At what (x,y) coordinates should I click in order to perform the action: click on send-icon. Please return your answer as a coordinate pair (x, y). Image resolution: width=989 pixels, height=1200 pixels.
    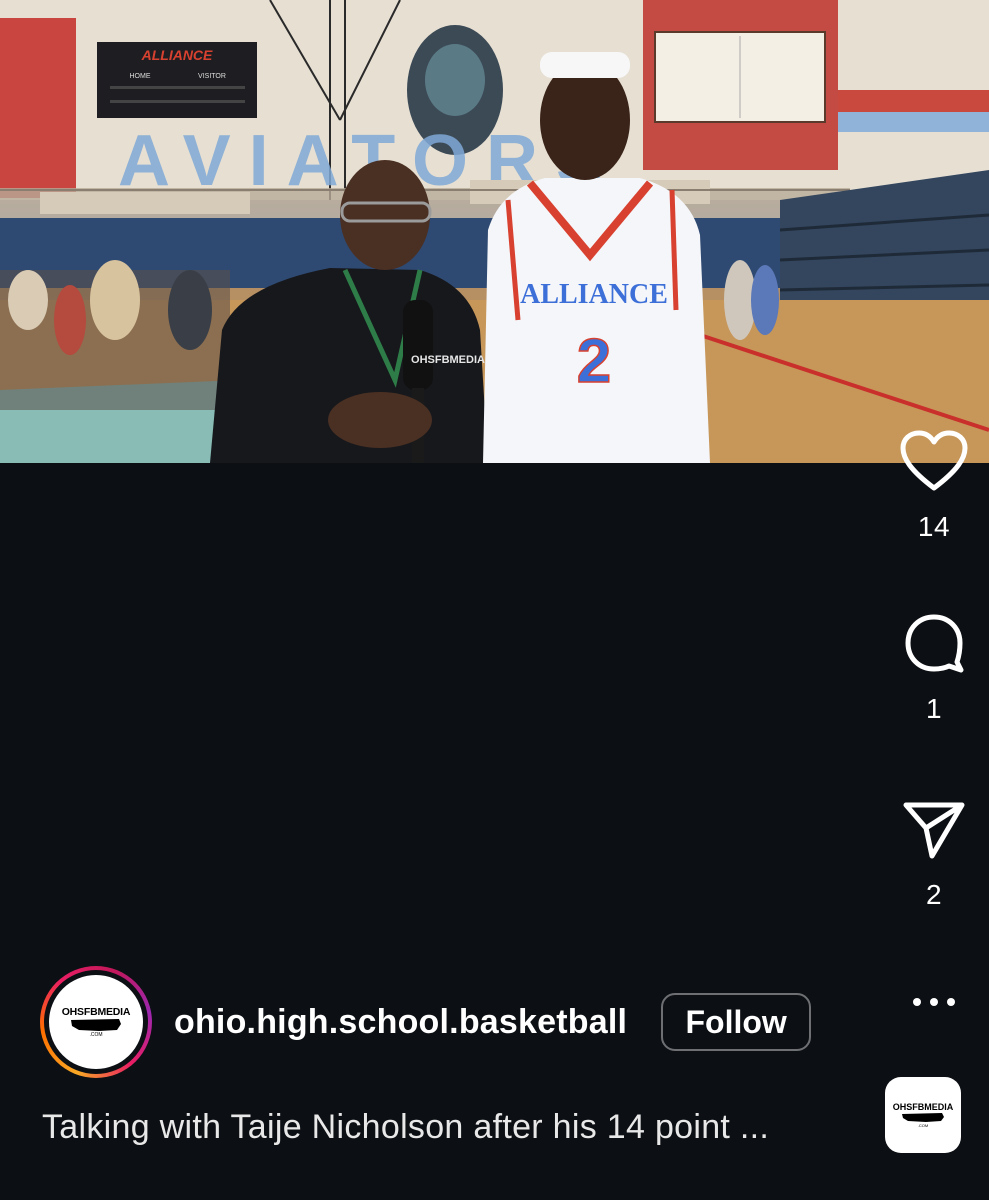
    Looking at the image, I should click on (934, 832).